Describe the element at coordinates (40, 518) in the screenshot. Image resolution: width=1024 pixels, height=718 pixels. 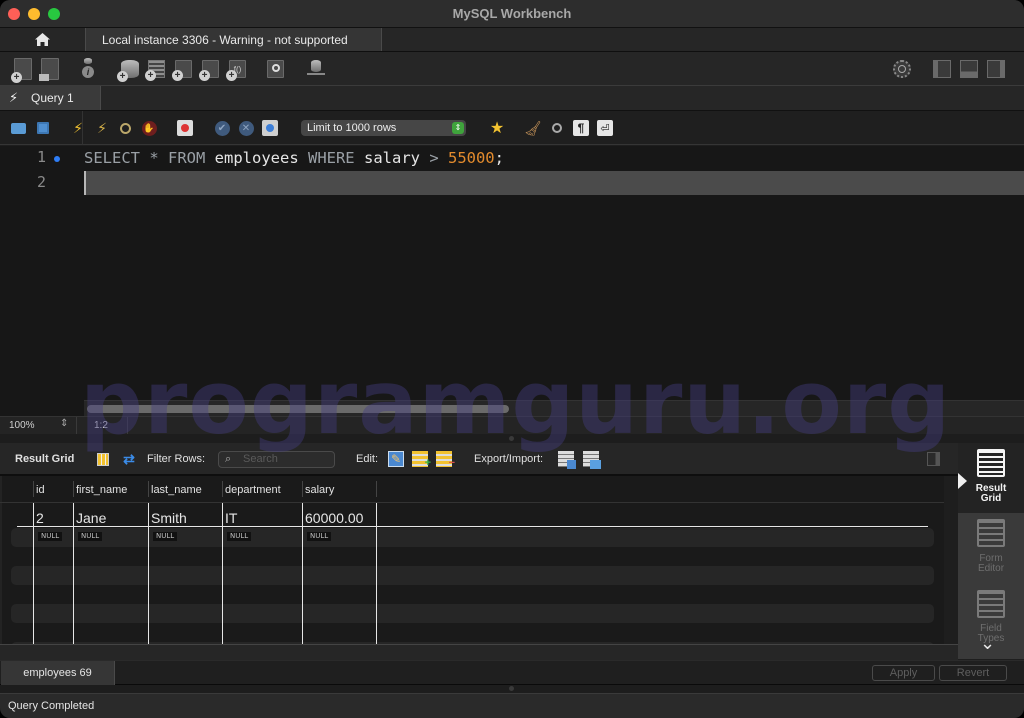
I see `cell-id: 2` at that location.